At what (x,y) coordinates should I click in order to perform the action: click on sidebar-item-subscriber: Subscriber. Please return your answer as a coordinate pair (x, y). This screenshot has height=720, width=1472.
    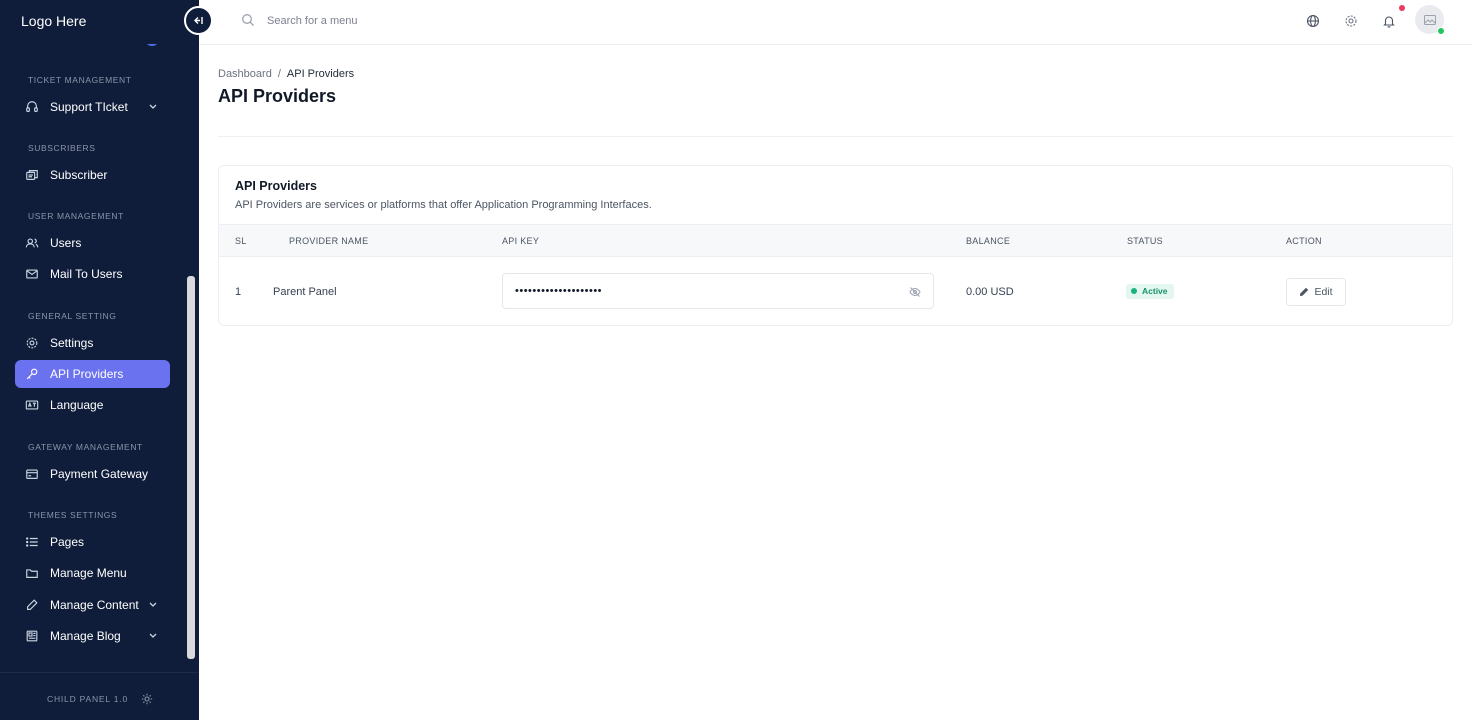
    Looking at the image, I should click on (92, 175).